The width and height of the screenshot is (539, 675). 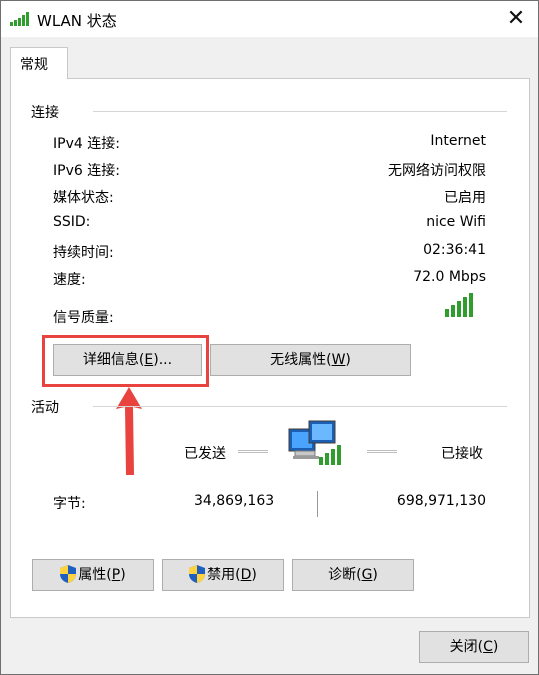 I want to click on ipv6-value: 无网络访问权限, so click(x=437, y=171).